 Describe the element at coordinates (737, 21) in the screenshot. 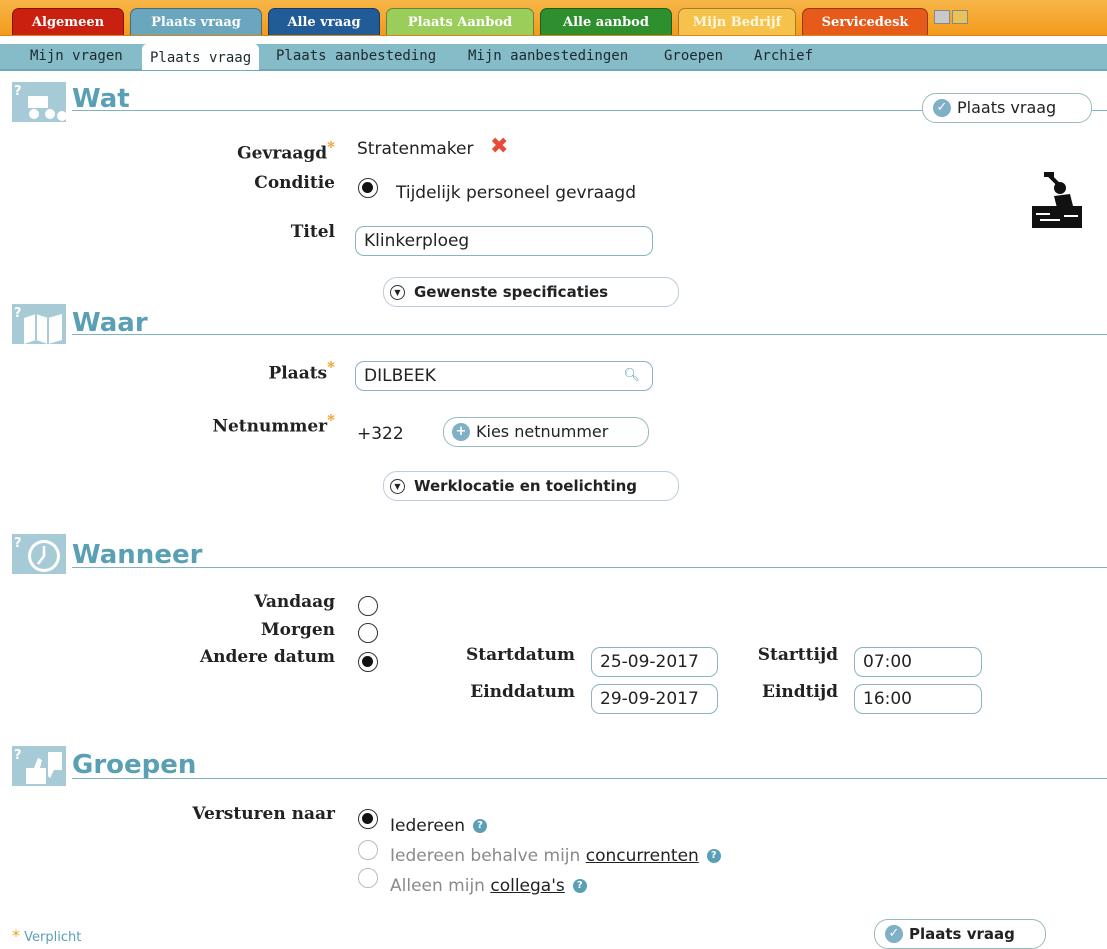

I see `tab-mijn-bedrijf: Mijn Bedrijf` at that location.